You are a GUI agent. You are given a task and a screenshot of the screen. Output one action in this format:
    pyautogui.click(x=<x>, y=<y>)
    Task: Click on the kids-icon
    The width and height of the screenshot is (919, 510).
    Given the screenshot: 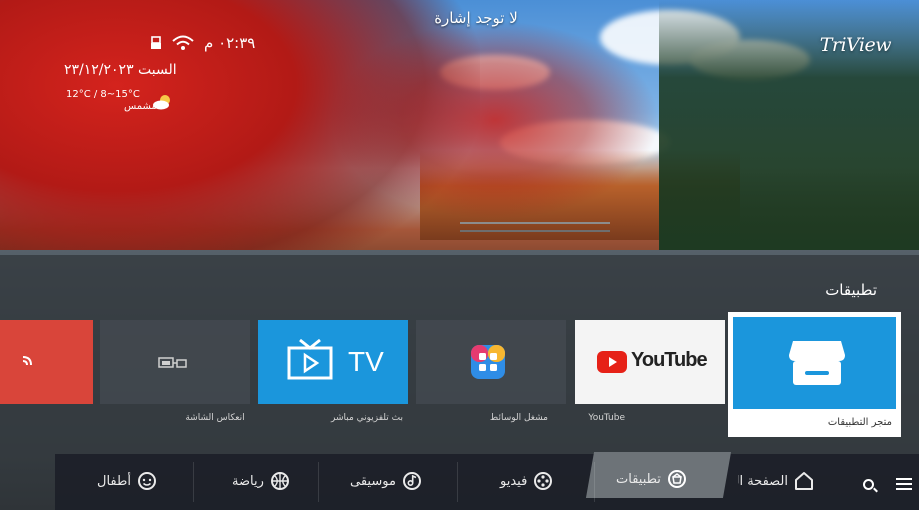 What is the action you would take?
    pyautogui.click(x=146, y=481)
    